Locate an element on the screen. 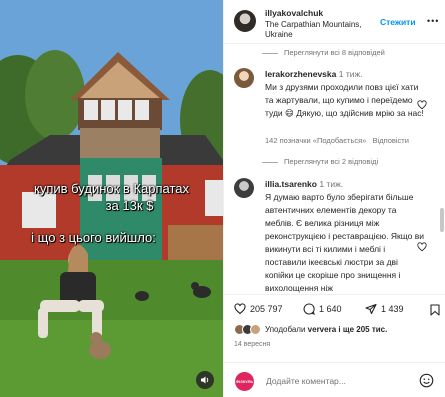 The image size is (445, 397). smiley-icon is located at coordinates (426, 380).